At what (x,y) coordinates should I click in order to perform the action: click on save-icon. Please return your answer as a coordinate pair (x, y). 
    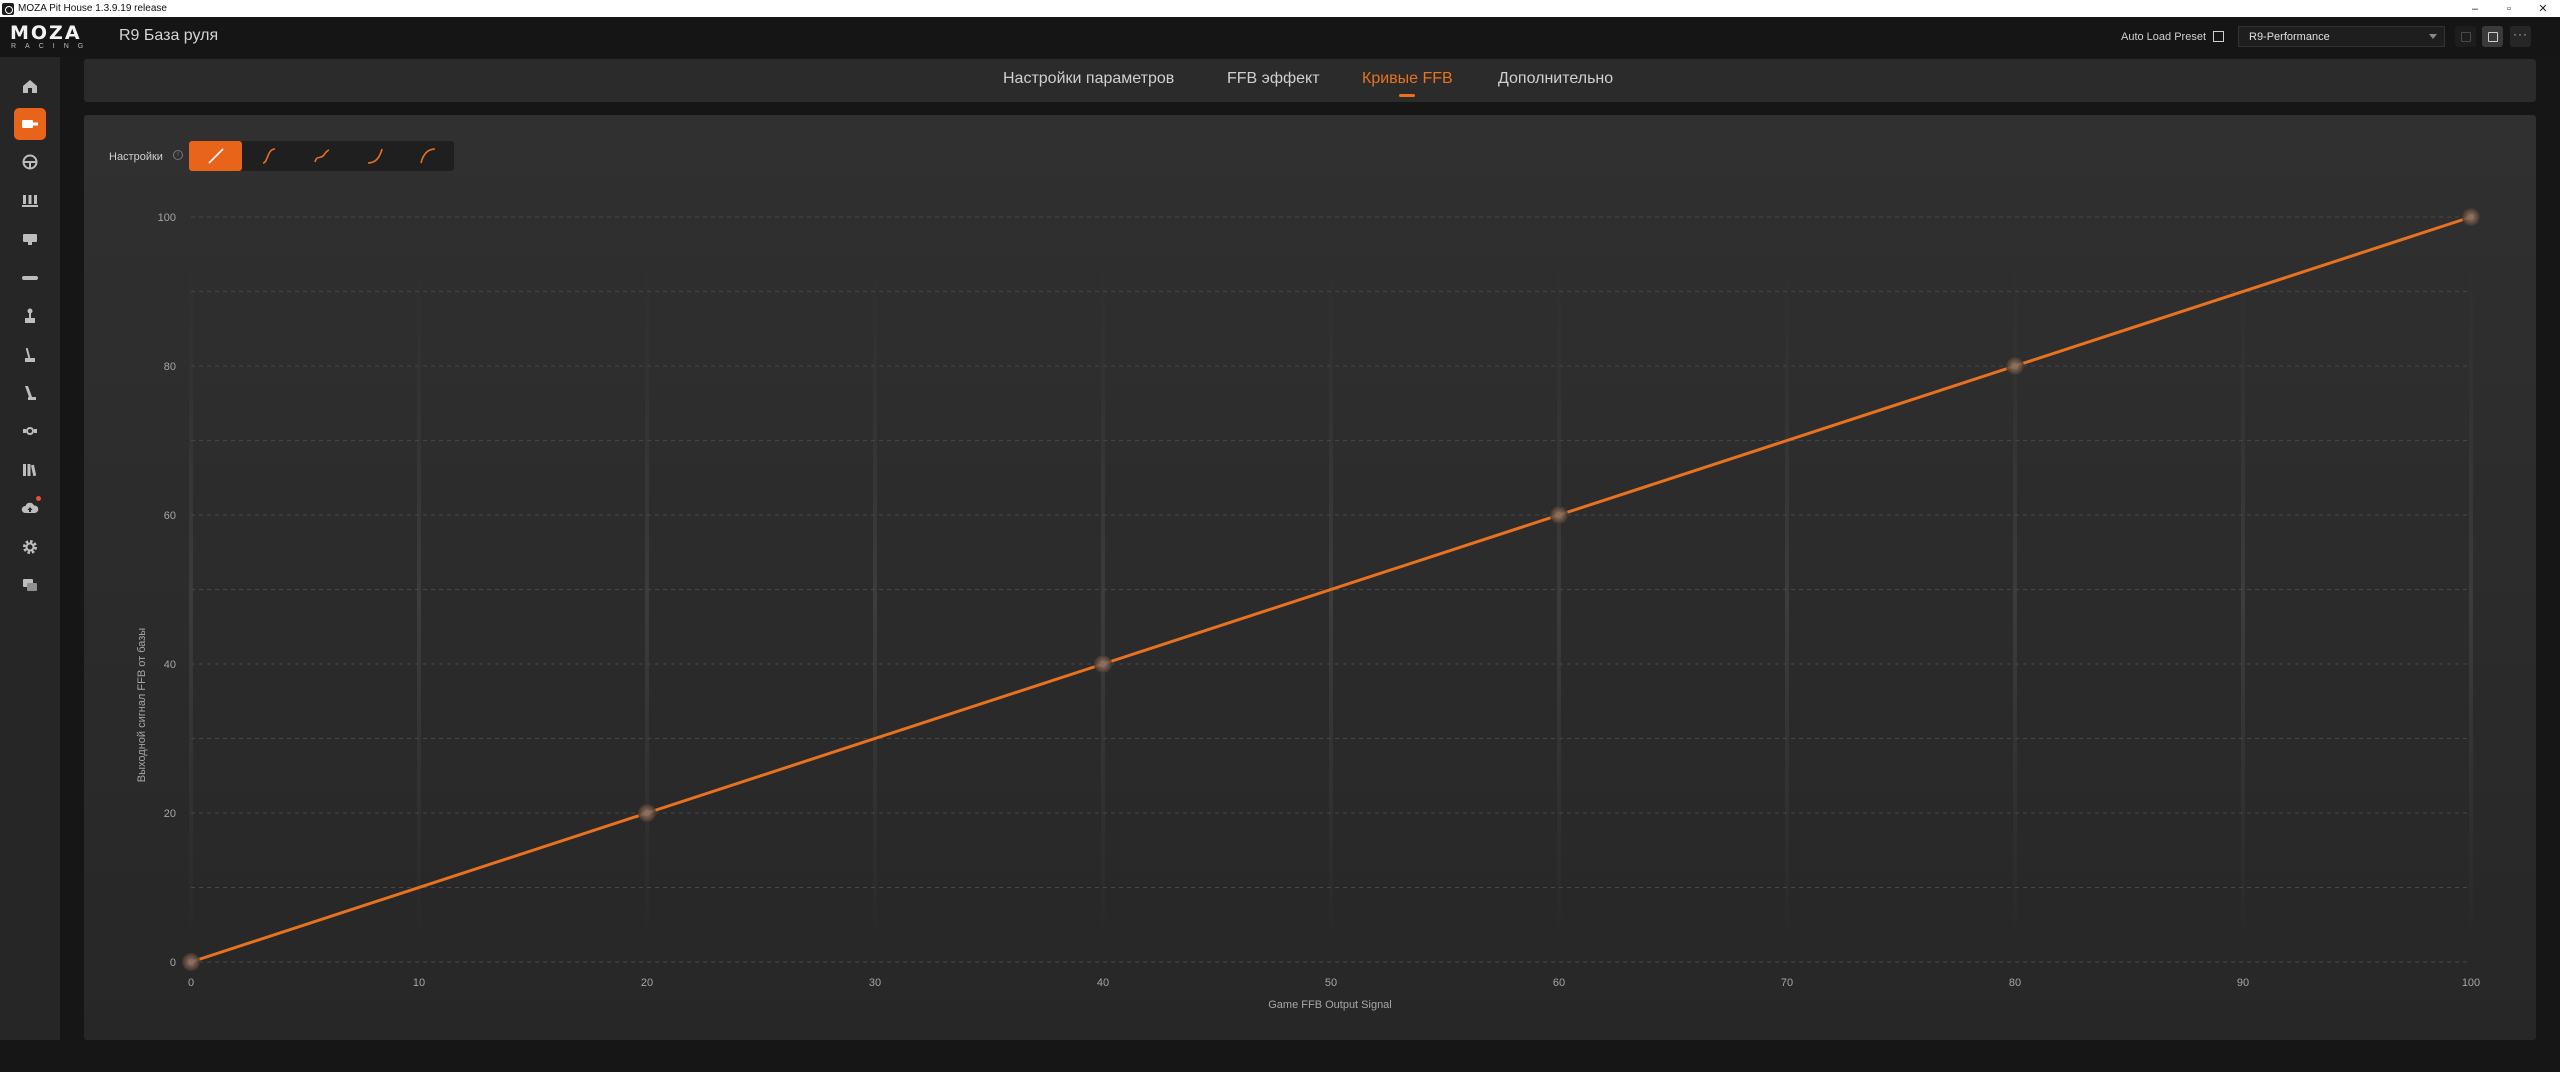
    Looking at the image, I should click on (2492, 36).